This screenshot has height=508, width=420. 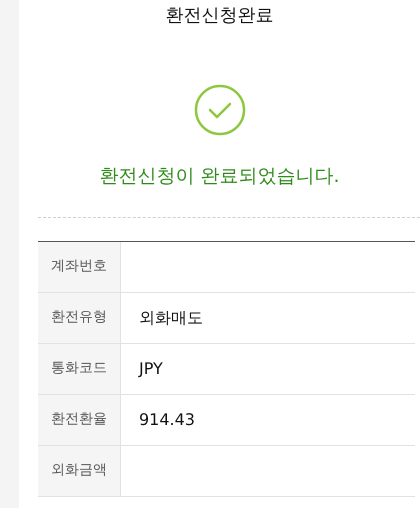 I want to click on row-label: 환전유형, so click(x=79, y=317).